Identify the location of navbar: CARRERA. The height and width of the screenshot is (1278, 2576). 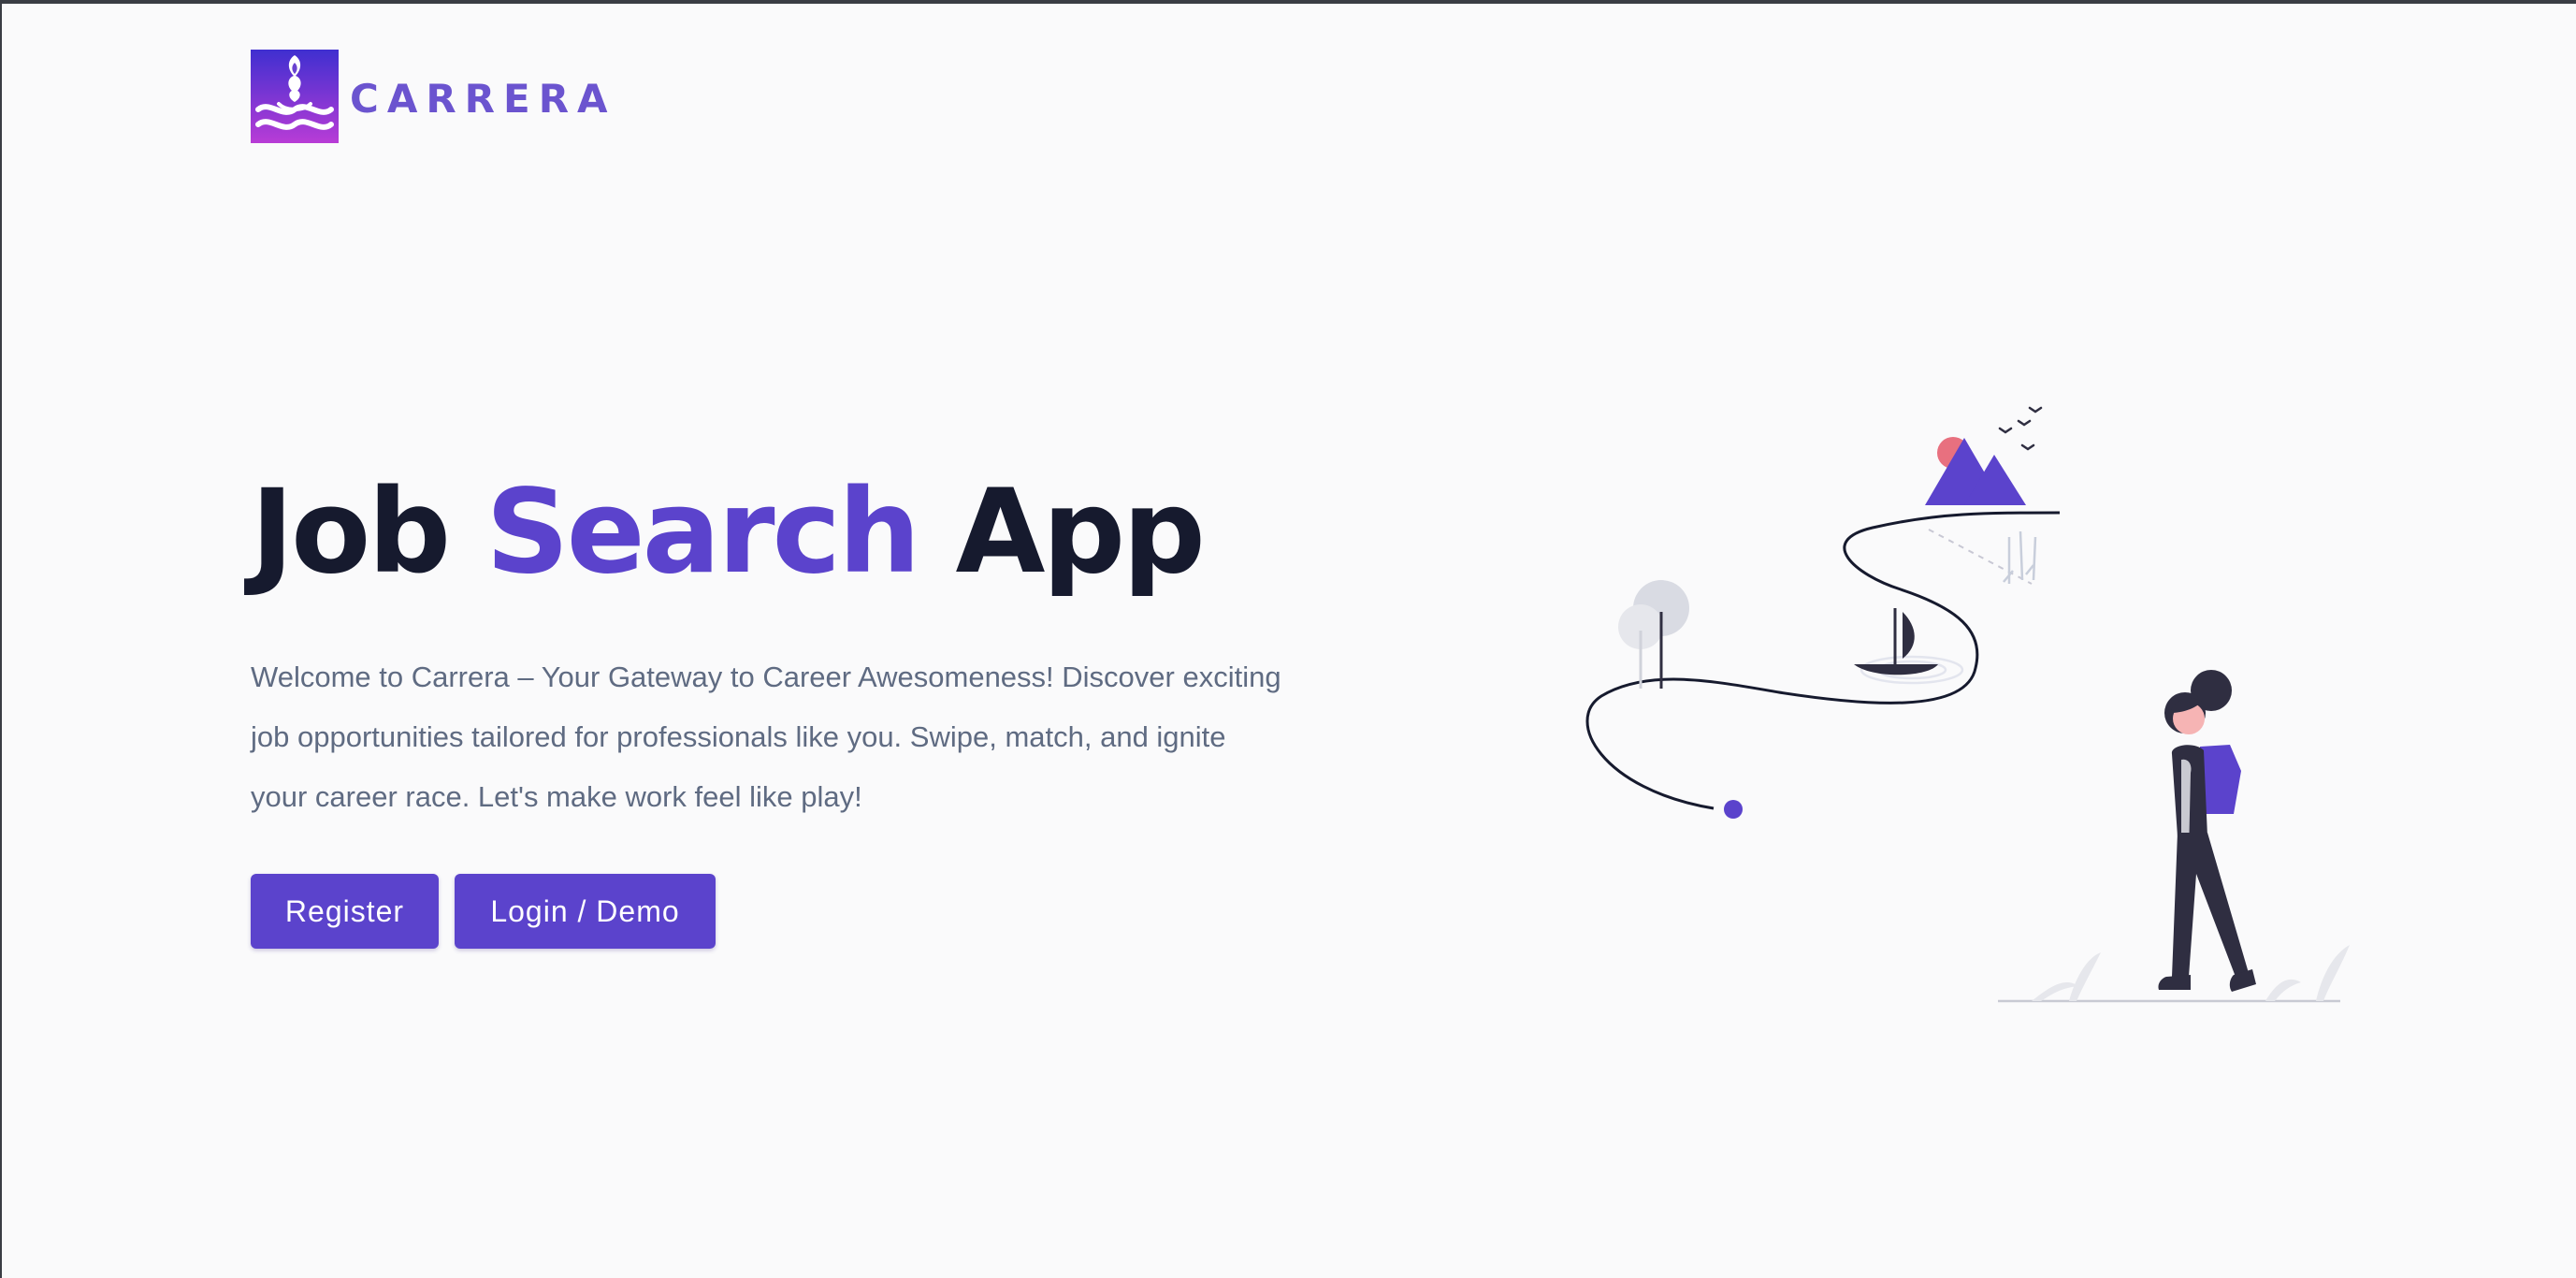
(433, 97).